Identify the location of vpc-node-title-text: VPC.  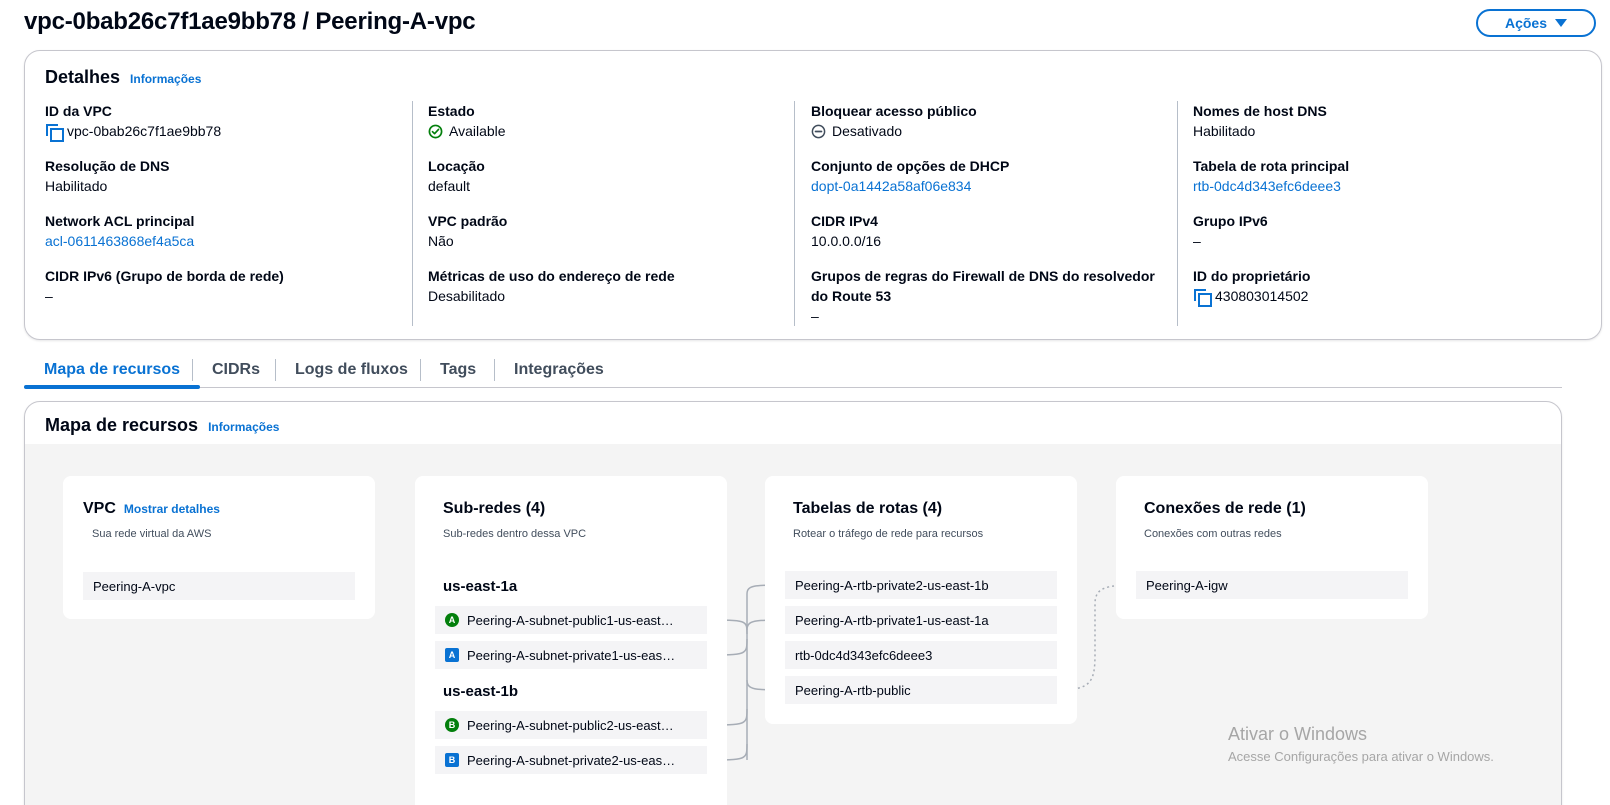
(99, 508).